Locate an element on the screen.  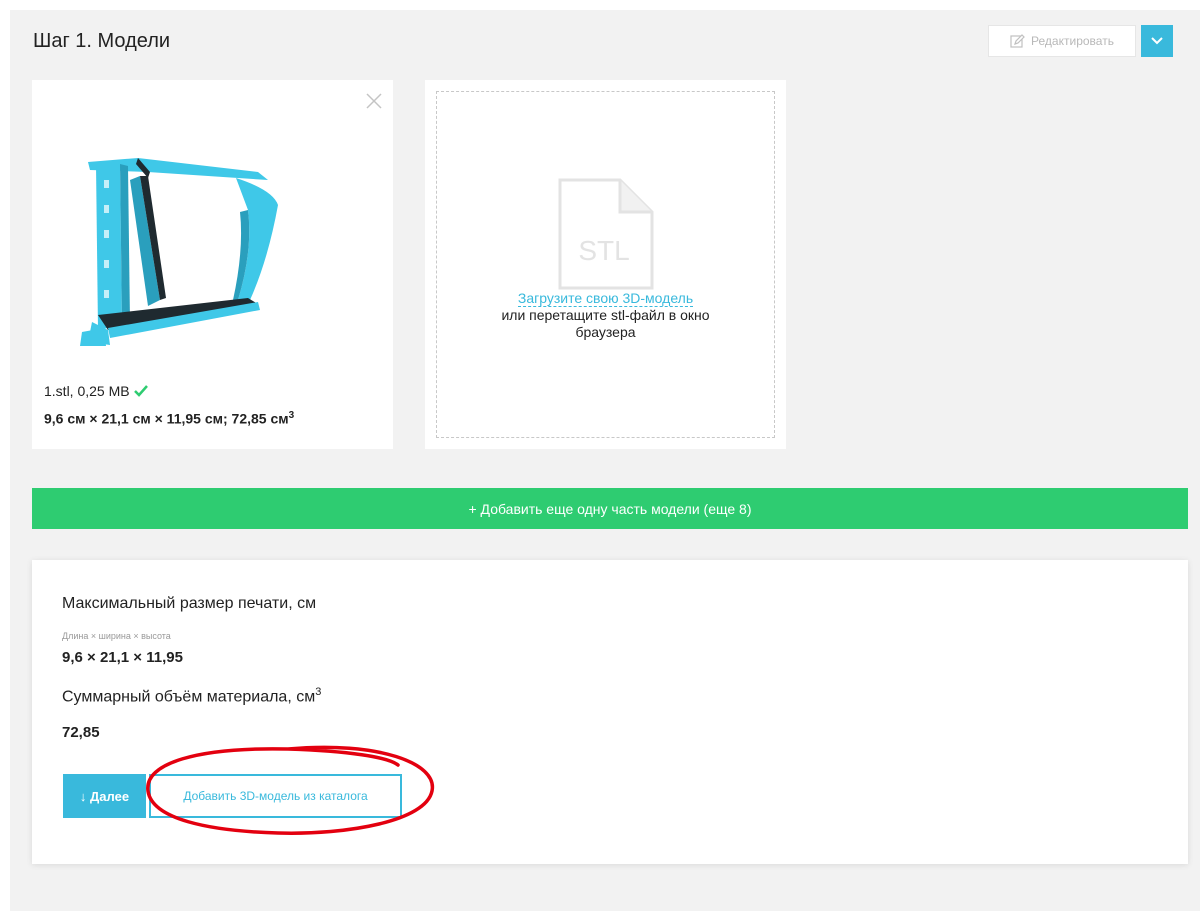
model-dimensions: 9,6 см × 21,1 см × 11,95 см; 72,85 см3 is located at coordinates (169, 418).